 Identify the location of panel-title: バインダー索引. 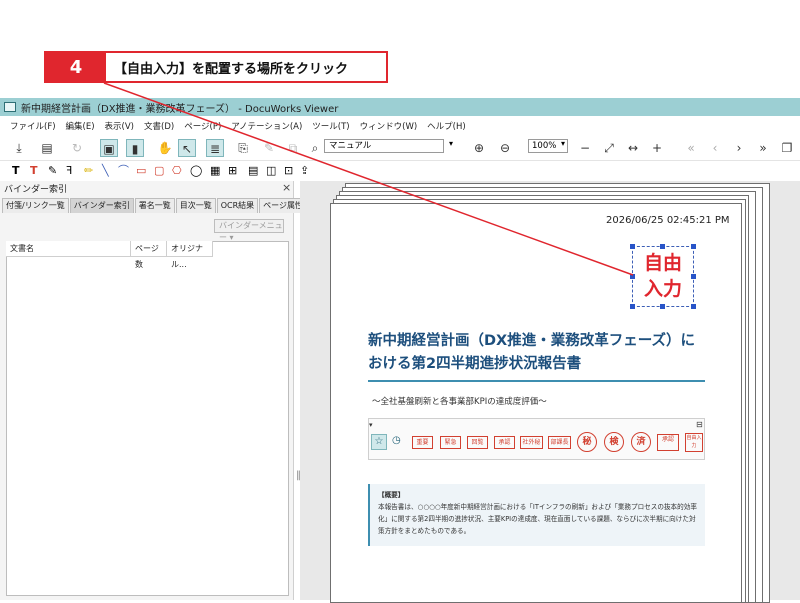
(36, 190).